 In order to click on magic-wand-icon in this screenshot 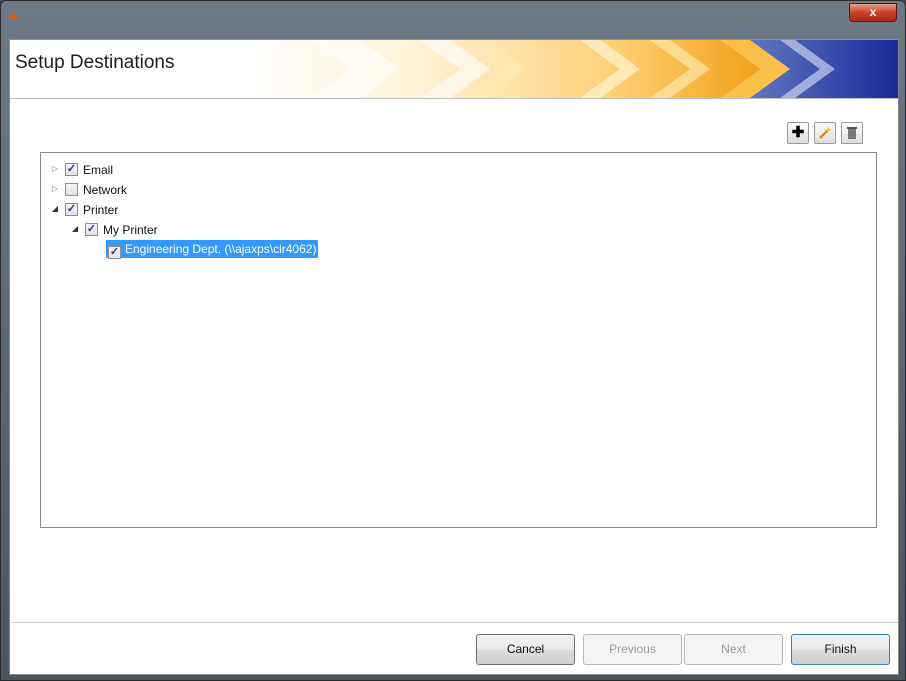, I will do `click(825, 132)`.